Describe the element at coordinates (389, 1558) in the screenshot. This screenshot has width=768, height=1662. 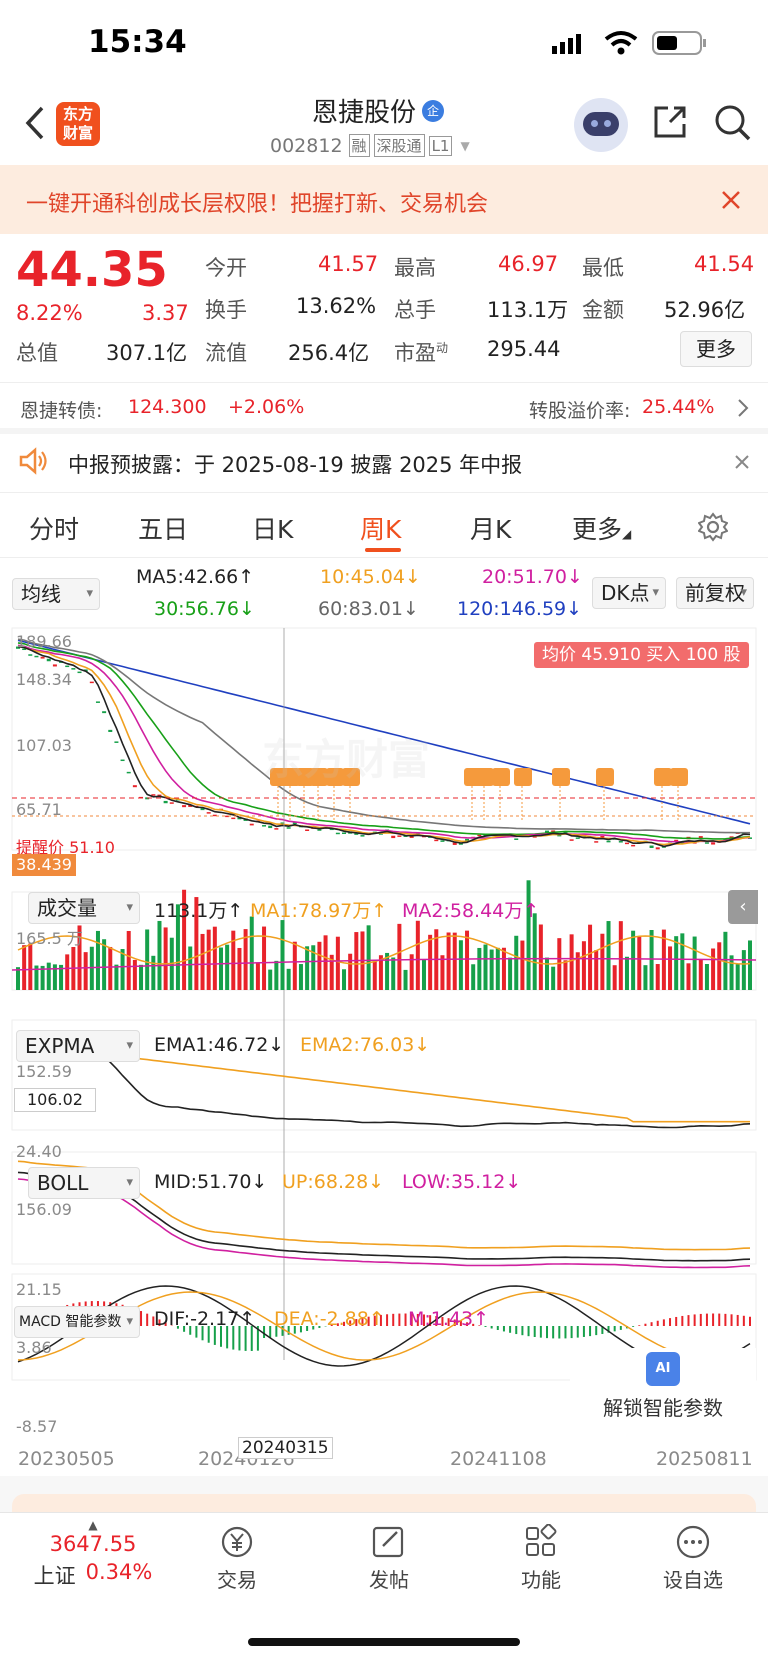
I see `nav-post: 发帖` at that location.